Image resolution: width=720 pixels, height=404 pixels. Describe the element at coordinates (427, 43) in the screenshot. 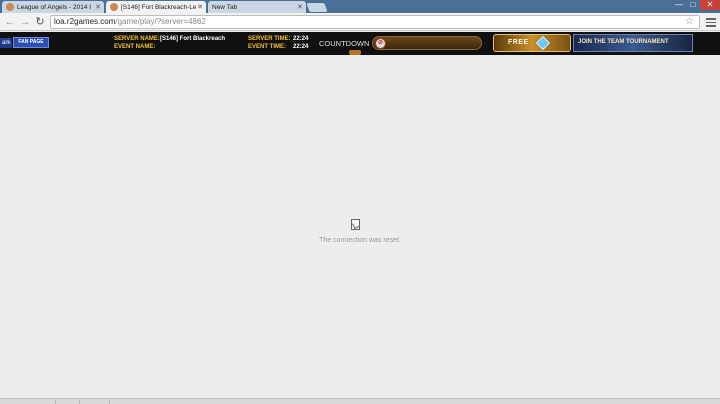

I see `countdown-bar: ⊘` at that location.